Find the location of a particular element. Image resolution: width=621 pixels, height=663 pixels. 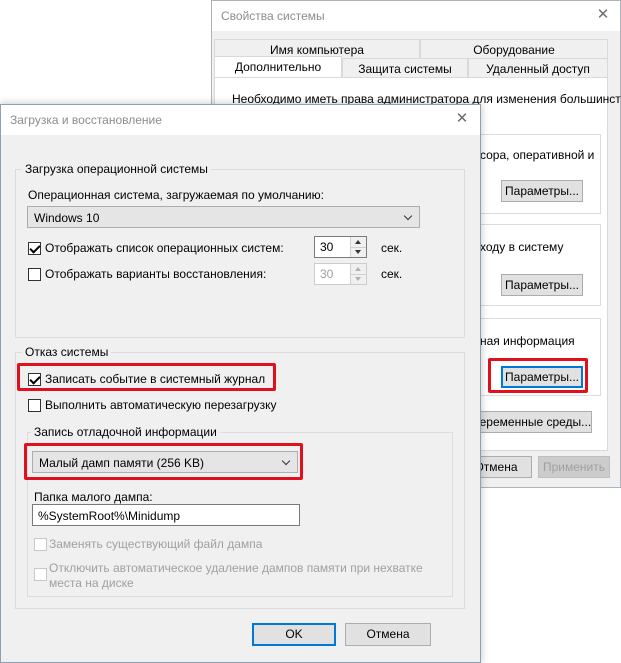

show-recovery-seconds-value: 30 is located at coordinates (327, 274).